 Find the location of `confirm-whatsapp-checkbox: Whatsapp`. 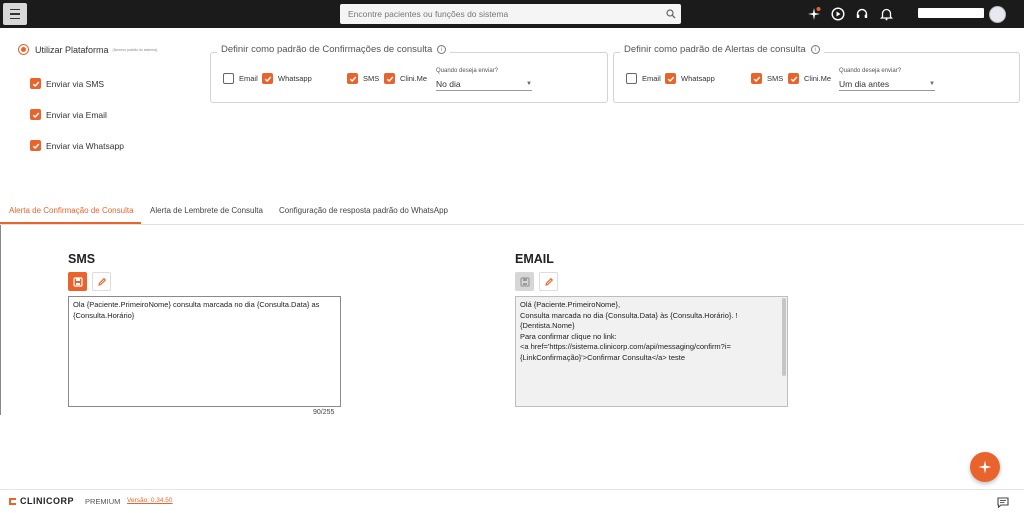

confirm-whatsapp-checkbox: Whatsapp is located at coordinates (287, 78).